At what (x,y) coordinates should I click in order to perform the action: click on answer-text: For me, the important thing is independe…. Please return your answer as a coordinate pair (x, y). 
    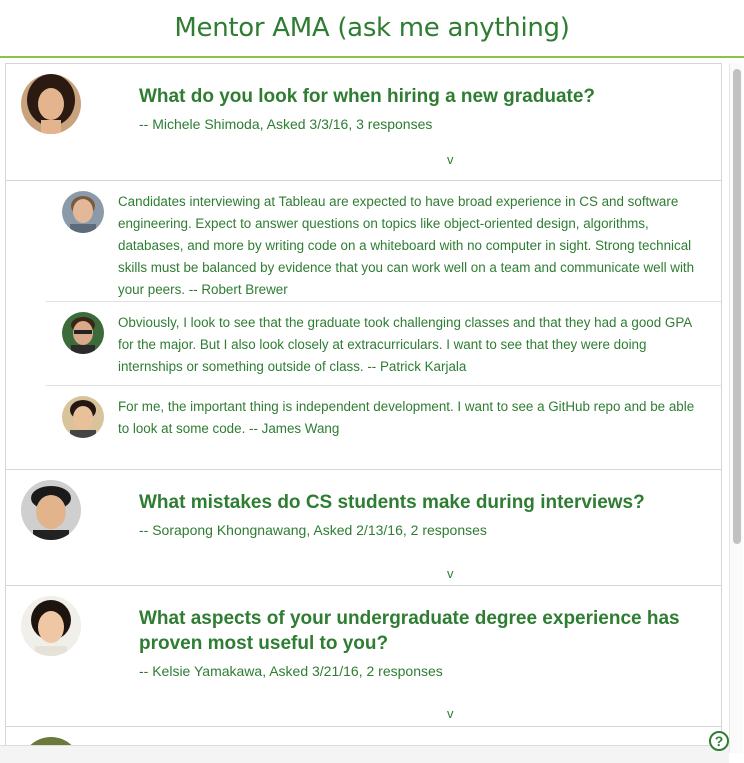
    Looking at the image, I should click on (406, 417).